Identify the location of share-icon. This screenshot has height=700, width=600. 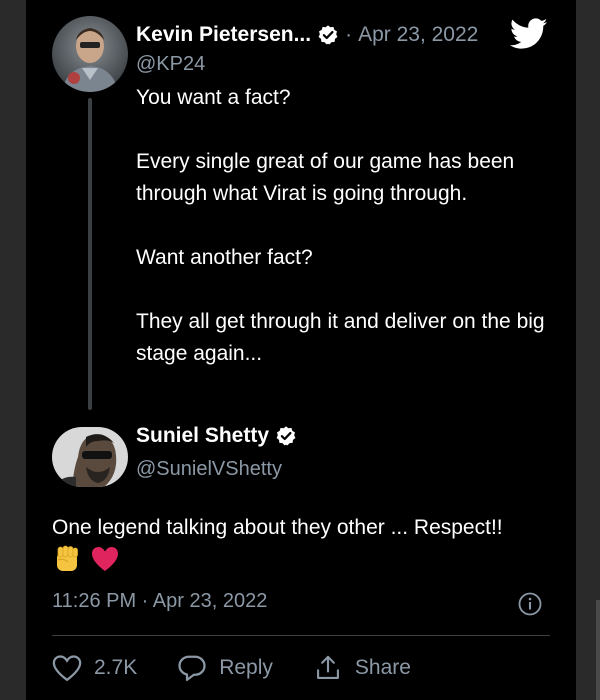
(327, 667).